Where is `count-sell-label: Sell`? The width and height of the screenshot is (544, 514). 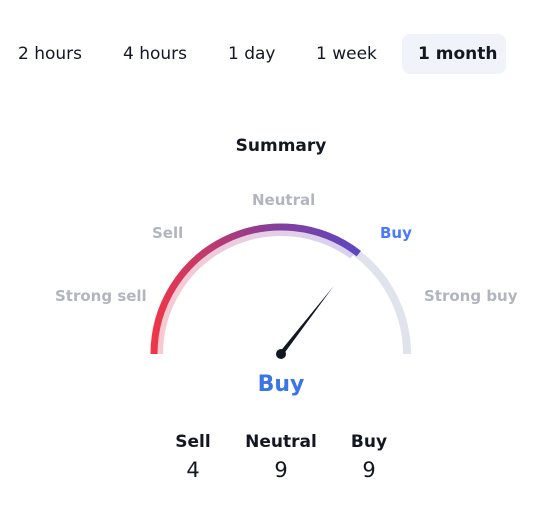 count-sell-label: Sell is located at coordinates (193, 442).